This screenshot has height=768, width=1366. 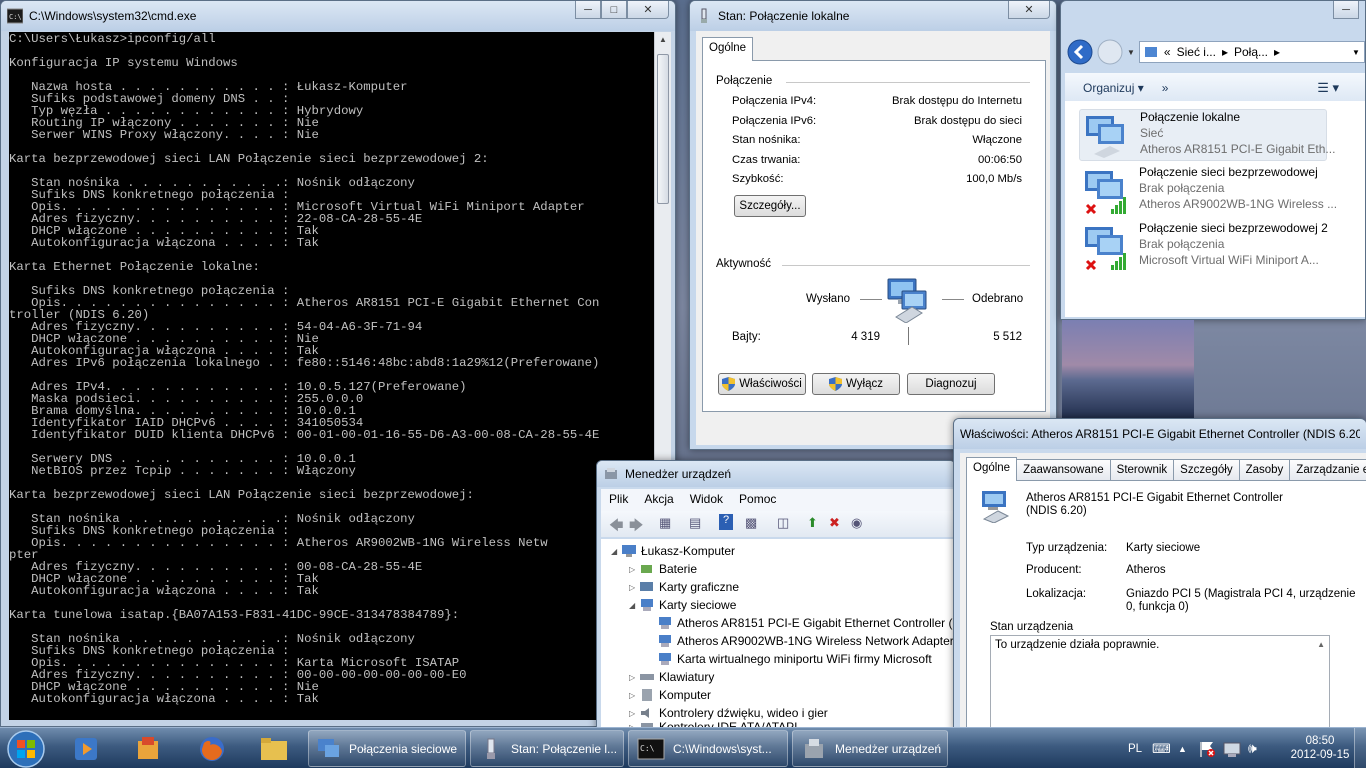 I want to click on volume-icon: 🕪, so click(x=1252, y=748).